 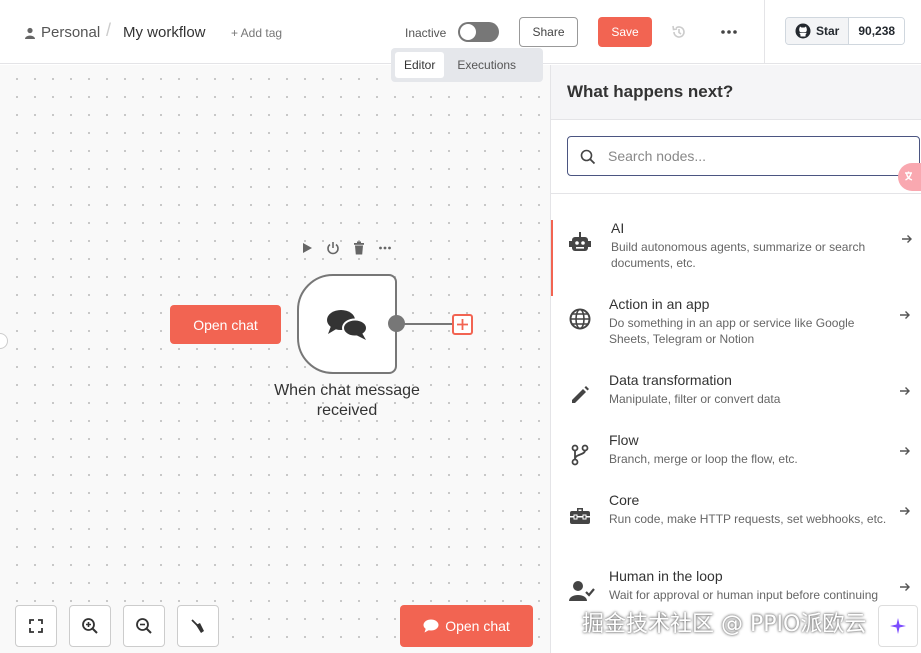 What do you see at coordinates (736, 193) in the screenshot?
I see `panel-divider` at bounding box center [736, 193].